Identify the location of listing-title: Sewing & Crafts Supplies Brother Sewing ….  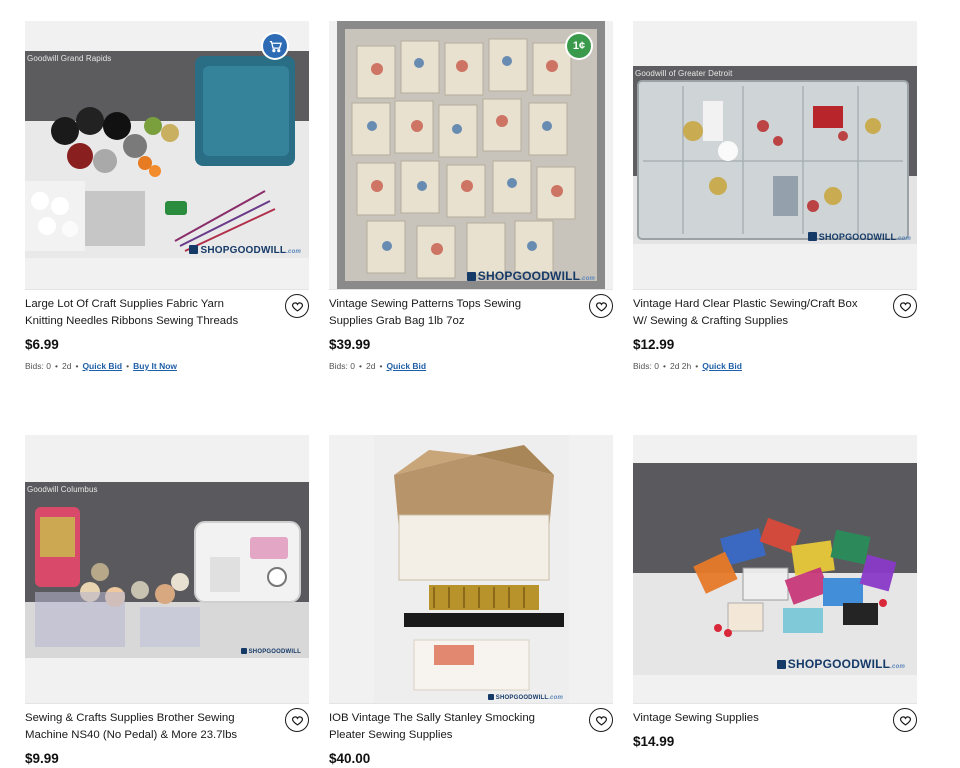
(141, 727).